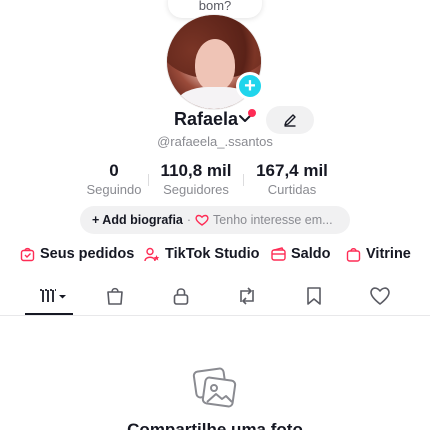  I want to click on add-story-plus-icon: +, so click(250, 86).